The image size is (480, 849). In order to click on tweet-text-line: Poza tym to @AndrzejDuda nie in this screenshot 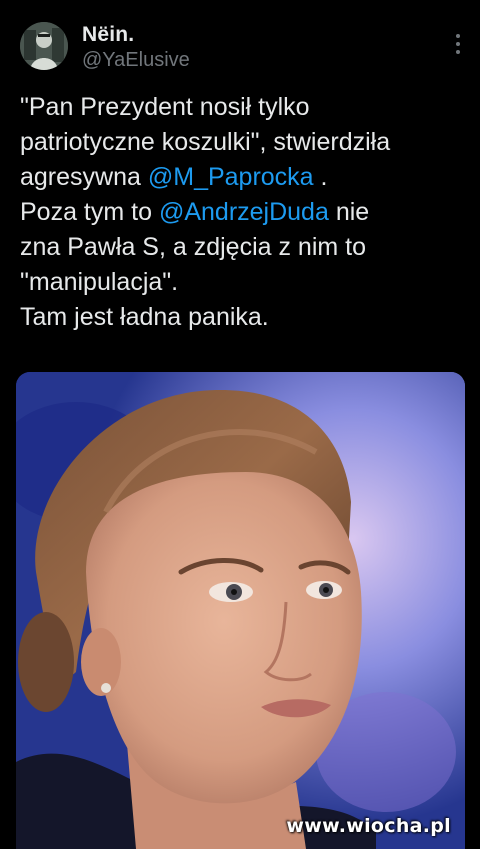, I will do `click(245, 212)`.